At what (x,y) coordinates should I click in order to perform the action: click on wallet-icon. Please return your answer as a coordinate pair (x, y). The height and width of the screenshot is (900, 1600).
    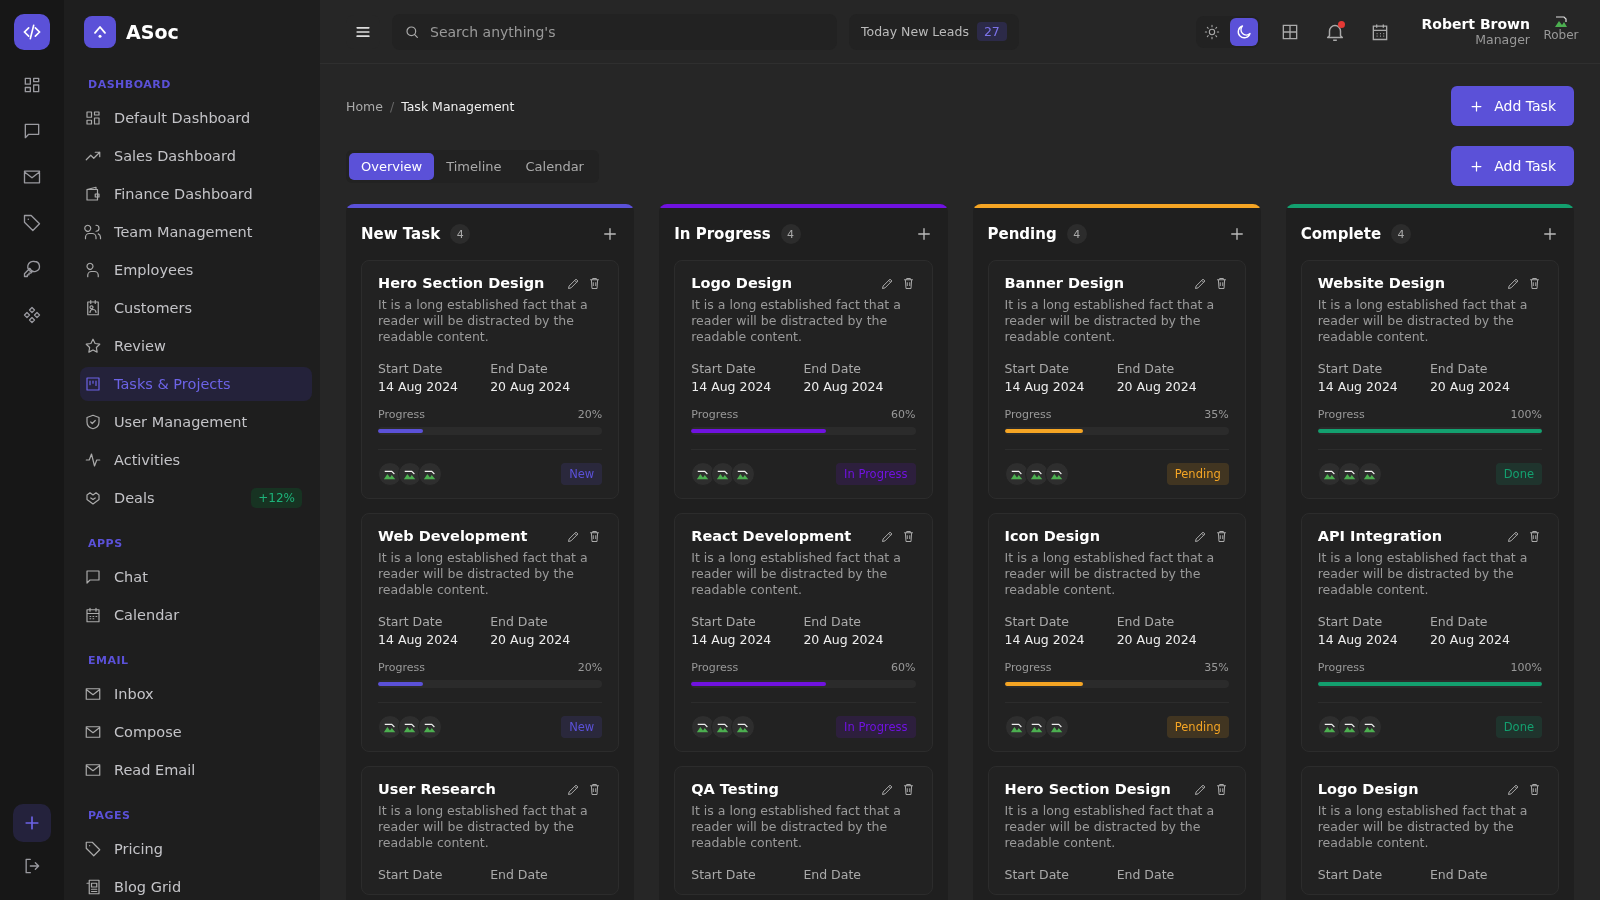
    Looking at the image, I should click on (93, 194).